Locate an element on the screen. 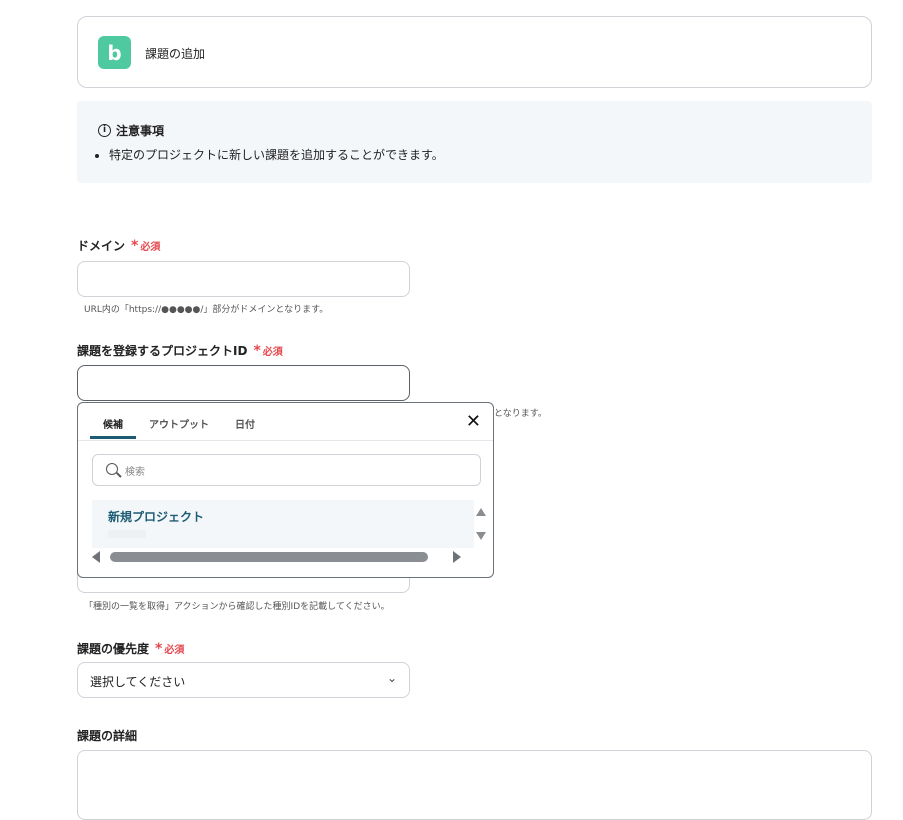 This screenshot has height=820, width=903. scroll-right-icon is located at coordinates (457, 557).